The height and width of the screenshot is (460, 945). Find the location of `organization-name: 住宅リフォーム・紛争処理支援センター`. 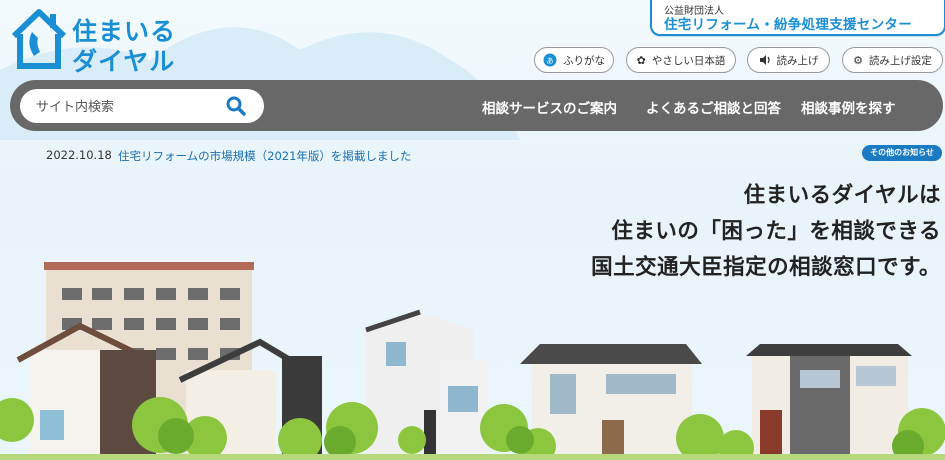

organization-name: 住宅リフォーム・紛争処理支援センター is located at coordinates (788, 25).